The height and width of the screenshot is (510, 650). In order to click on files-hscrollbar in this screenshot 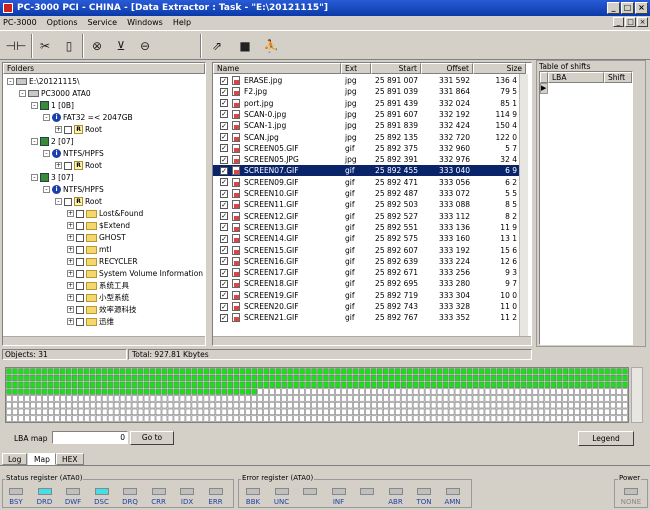, I will do `click(372, 340)`.